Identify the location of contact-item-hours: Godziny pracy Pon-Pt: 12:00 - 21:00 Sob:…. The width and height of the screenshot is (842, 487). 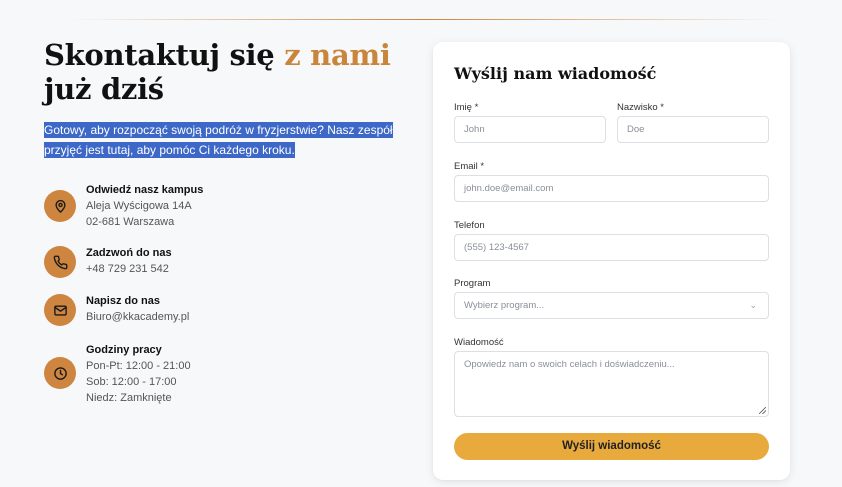
(224, 374).